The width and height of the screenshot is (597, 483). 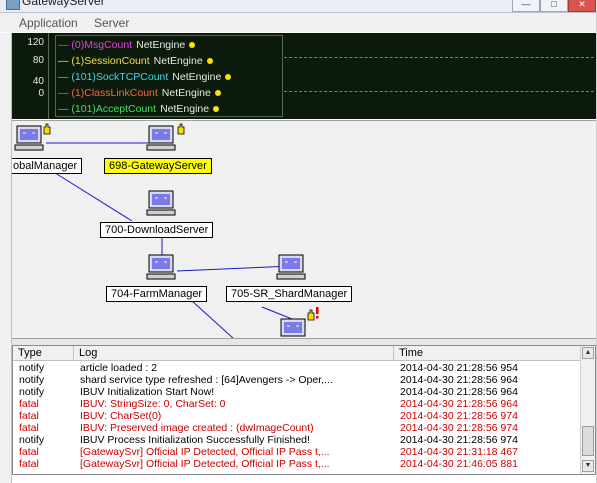 What do you see at coordinates (63, 4) in the screenshot?
I see `window-title: GatewayServer` at bounding box center [63, 4].